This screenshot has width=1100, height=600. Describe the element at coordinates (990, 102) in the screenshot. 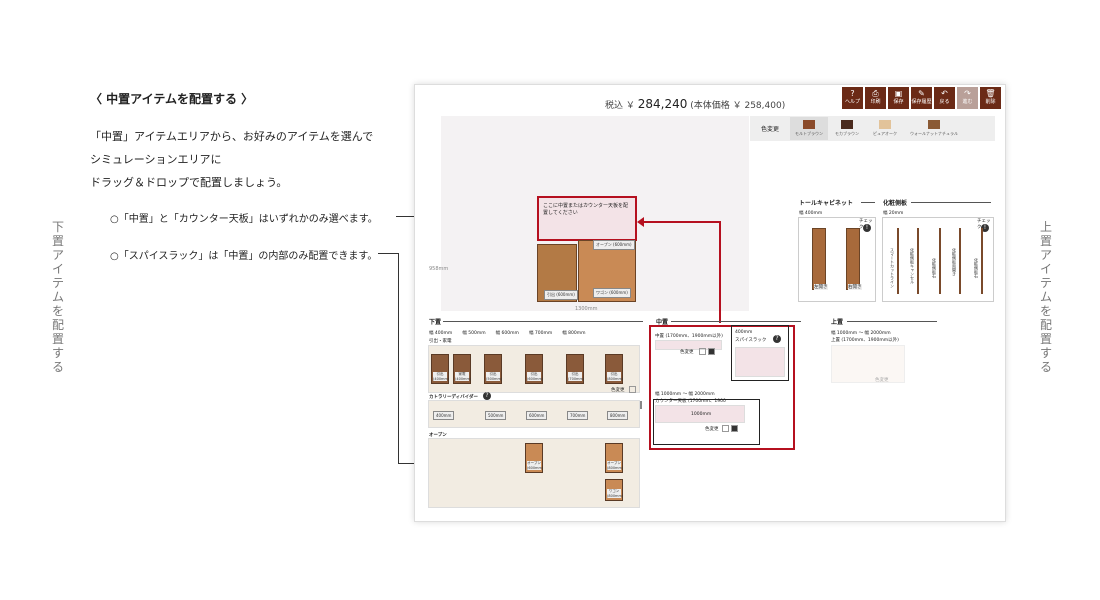

I see `toolbar-label: 削除` at that location.